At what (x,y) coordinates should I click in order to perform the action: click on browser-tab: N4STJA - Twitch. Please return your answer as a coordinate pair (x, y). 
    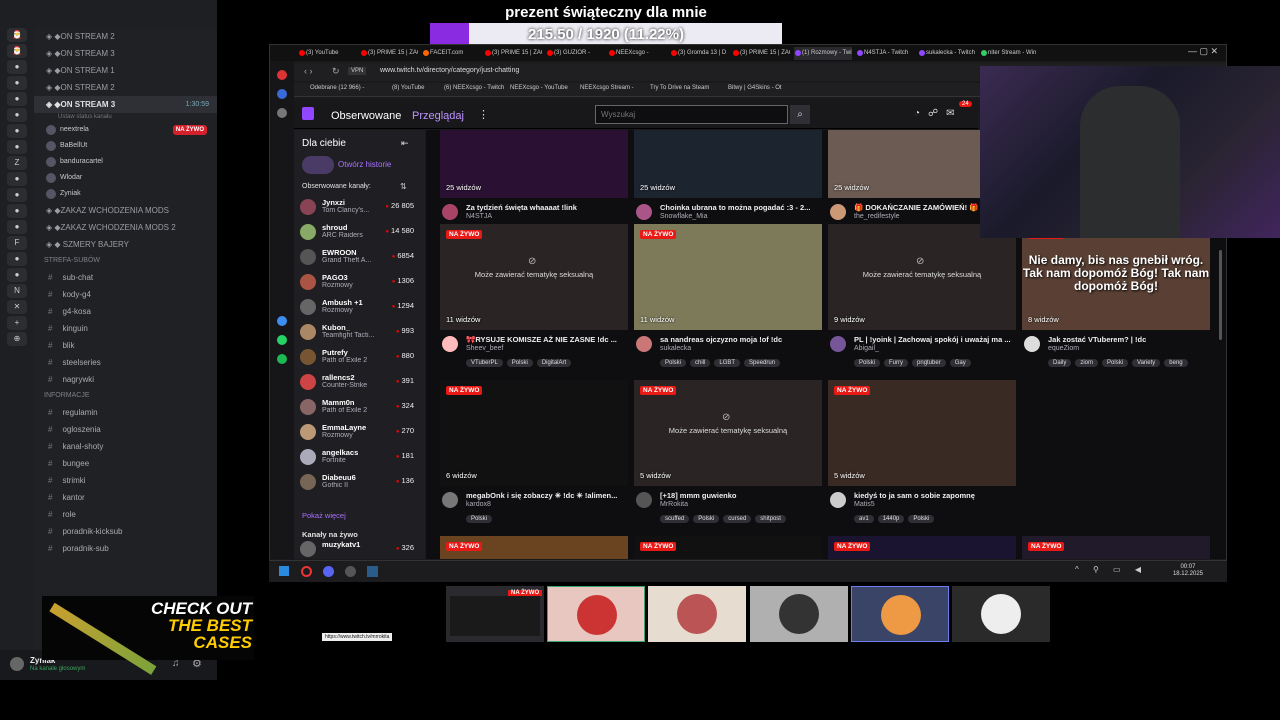
    Looking at the image, I should click on (885, 53).